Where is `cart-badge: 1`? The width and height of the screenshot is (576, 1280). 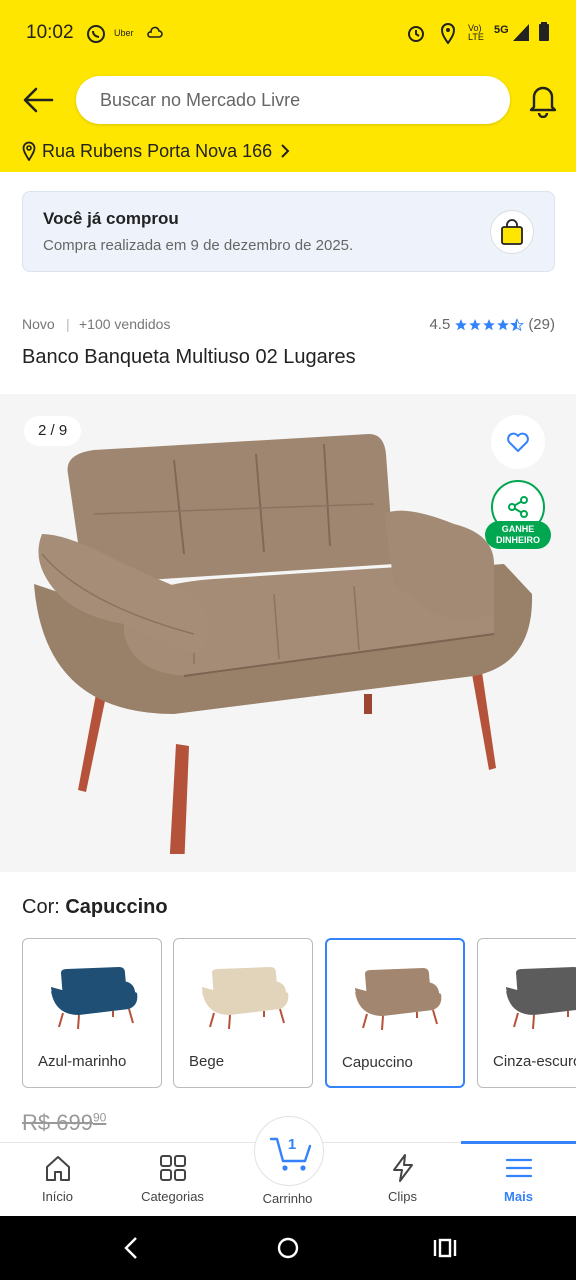 cart-badge: 1 is located at coordinates (292, 1144).